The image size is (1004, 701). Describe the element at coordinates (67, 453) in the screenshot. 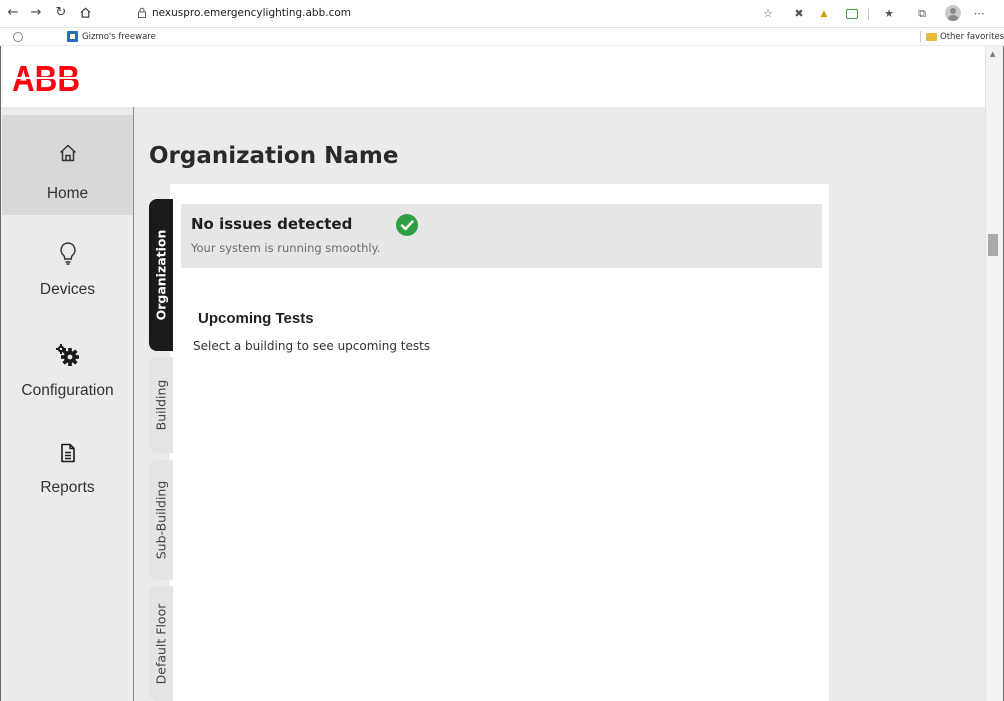

I see `document-icon` at that location.